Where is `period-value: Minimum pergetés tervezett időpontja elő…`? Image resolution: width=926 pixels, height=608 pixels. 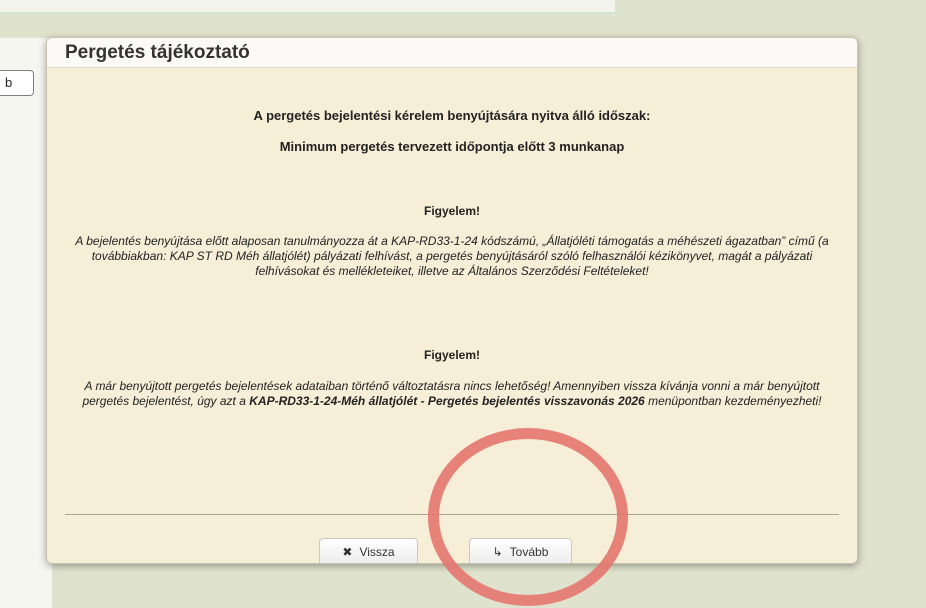
period-value: Minimum pergetés tervezett időpontja elő… is located at coordinates (452, 146).